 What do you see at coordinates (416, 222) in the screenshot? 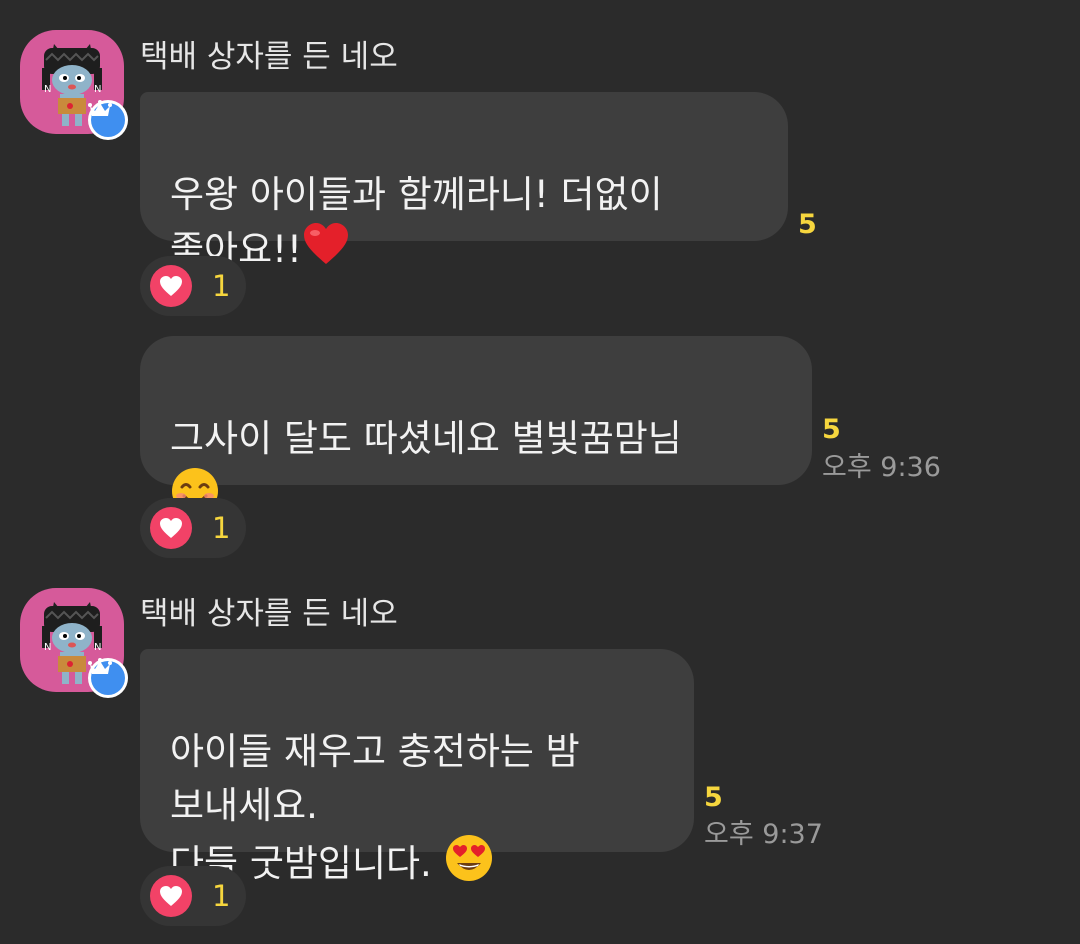
I see `message-text: 우왕 아이들과 함께라니! 더없이 좋아요!!` at bounding box center [416, 222].